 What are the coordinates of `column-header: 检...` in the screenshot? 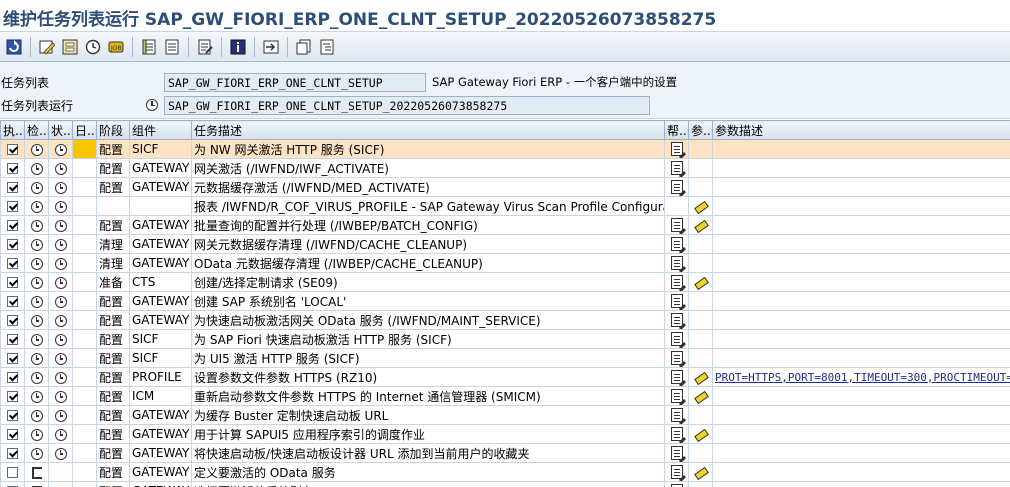 It's located at (36, 130).